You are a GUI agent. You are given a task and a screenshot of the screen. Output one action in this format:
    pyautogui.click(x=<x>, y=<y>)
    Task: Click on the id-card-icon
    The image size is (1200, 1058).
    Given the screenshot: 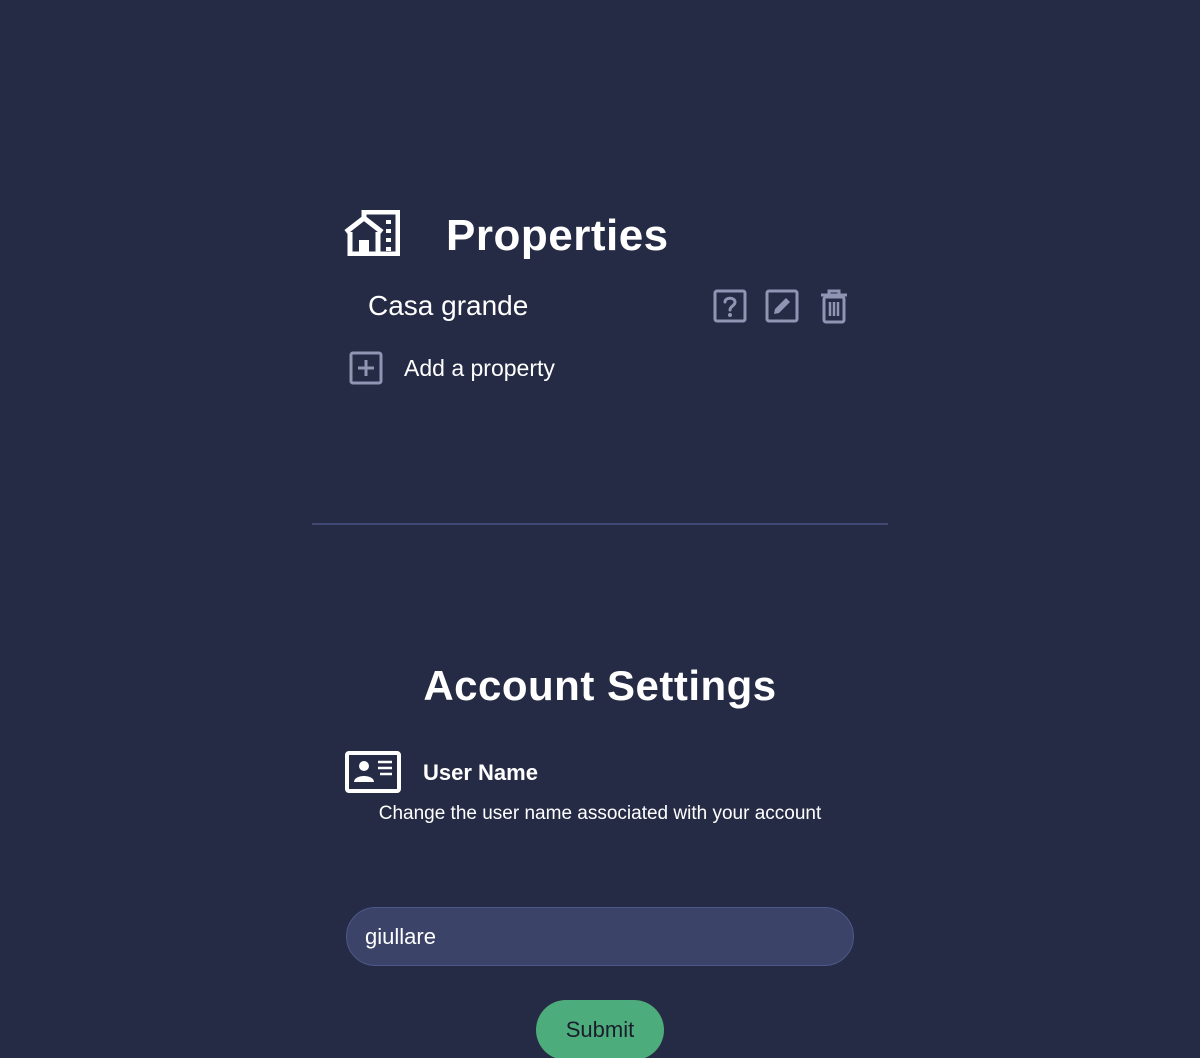 What is the action you would take?
    pyautogui.click(x=373, y=772)
    